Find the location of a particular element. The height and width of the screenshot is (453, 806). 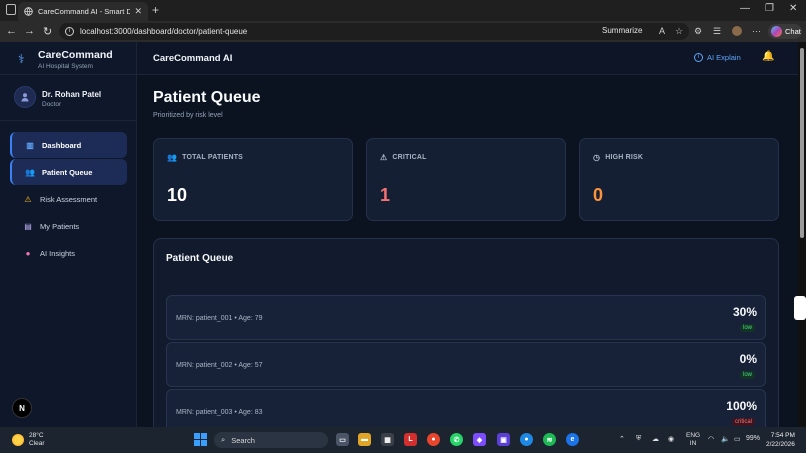

browser-tab: CareCommand AI - Smart Digital I ✕ is located at coordinates (83, 11).